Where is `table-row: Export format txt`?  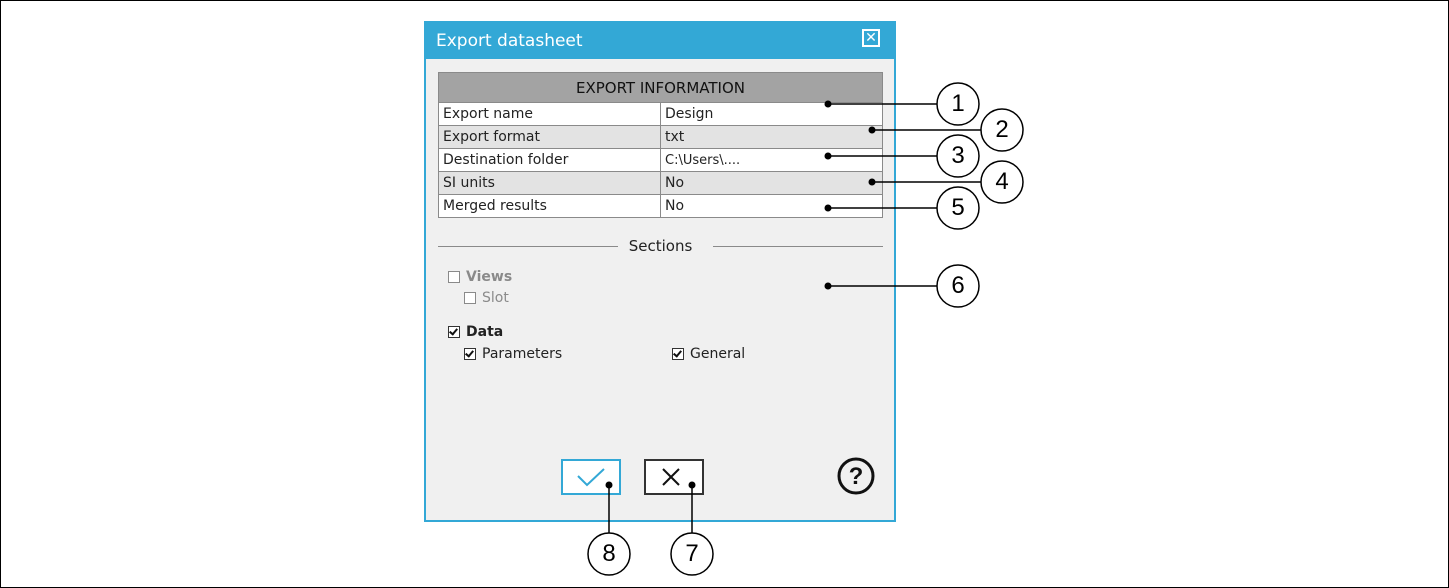
table-row: Export format txt is located at coordinates (660, 137).